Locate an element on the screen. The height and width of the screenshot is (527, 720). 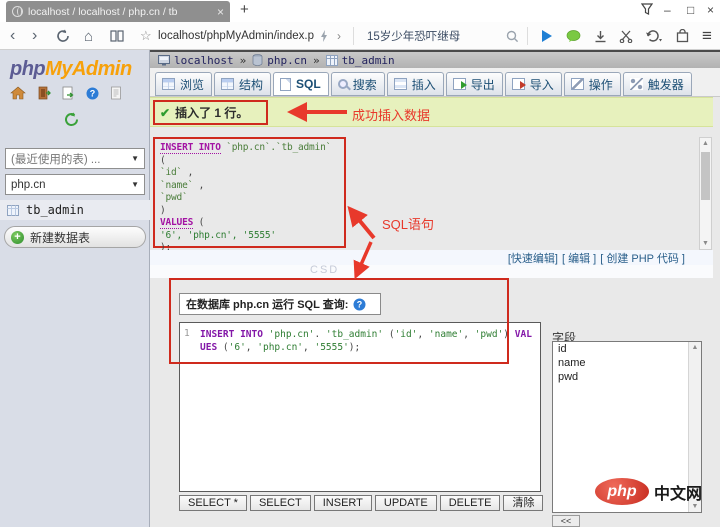
tab-label: 浏览 is located at coordinates (192, 84).